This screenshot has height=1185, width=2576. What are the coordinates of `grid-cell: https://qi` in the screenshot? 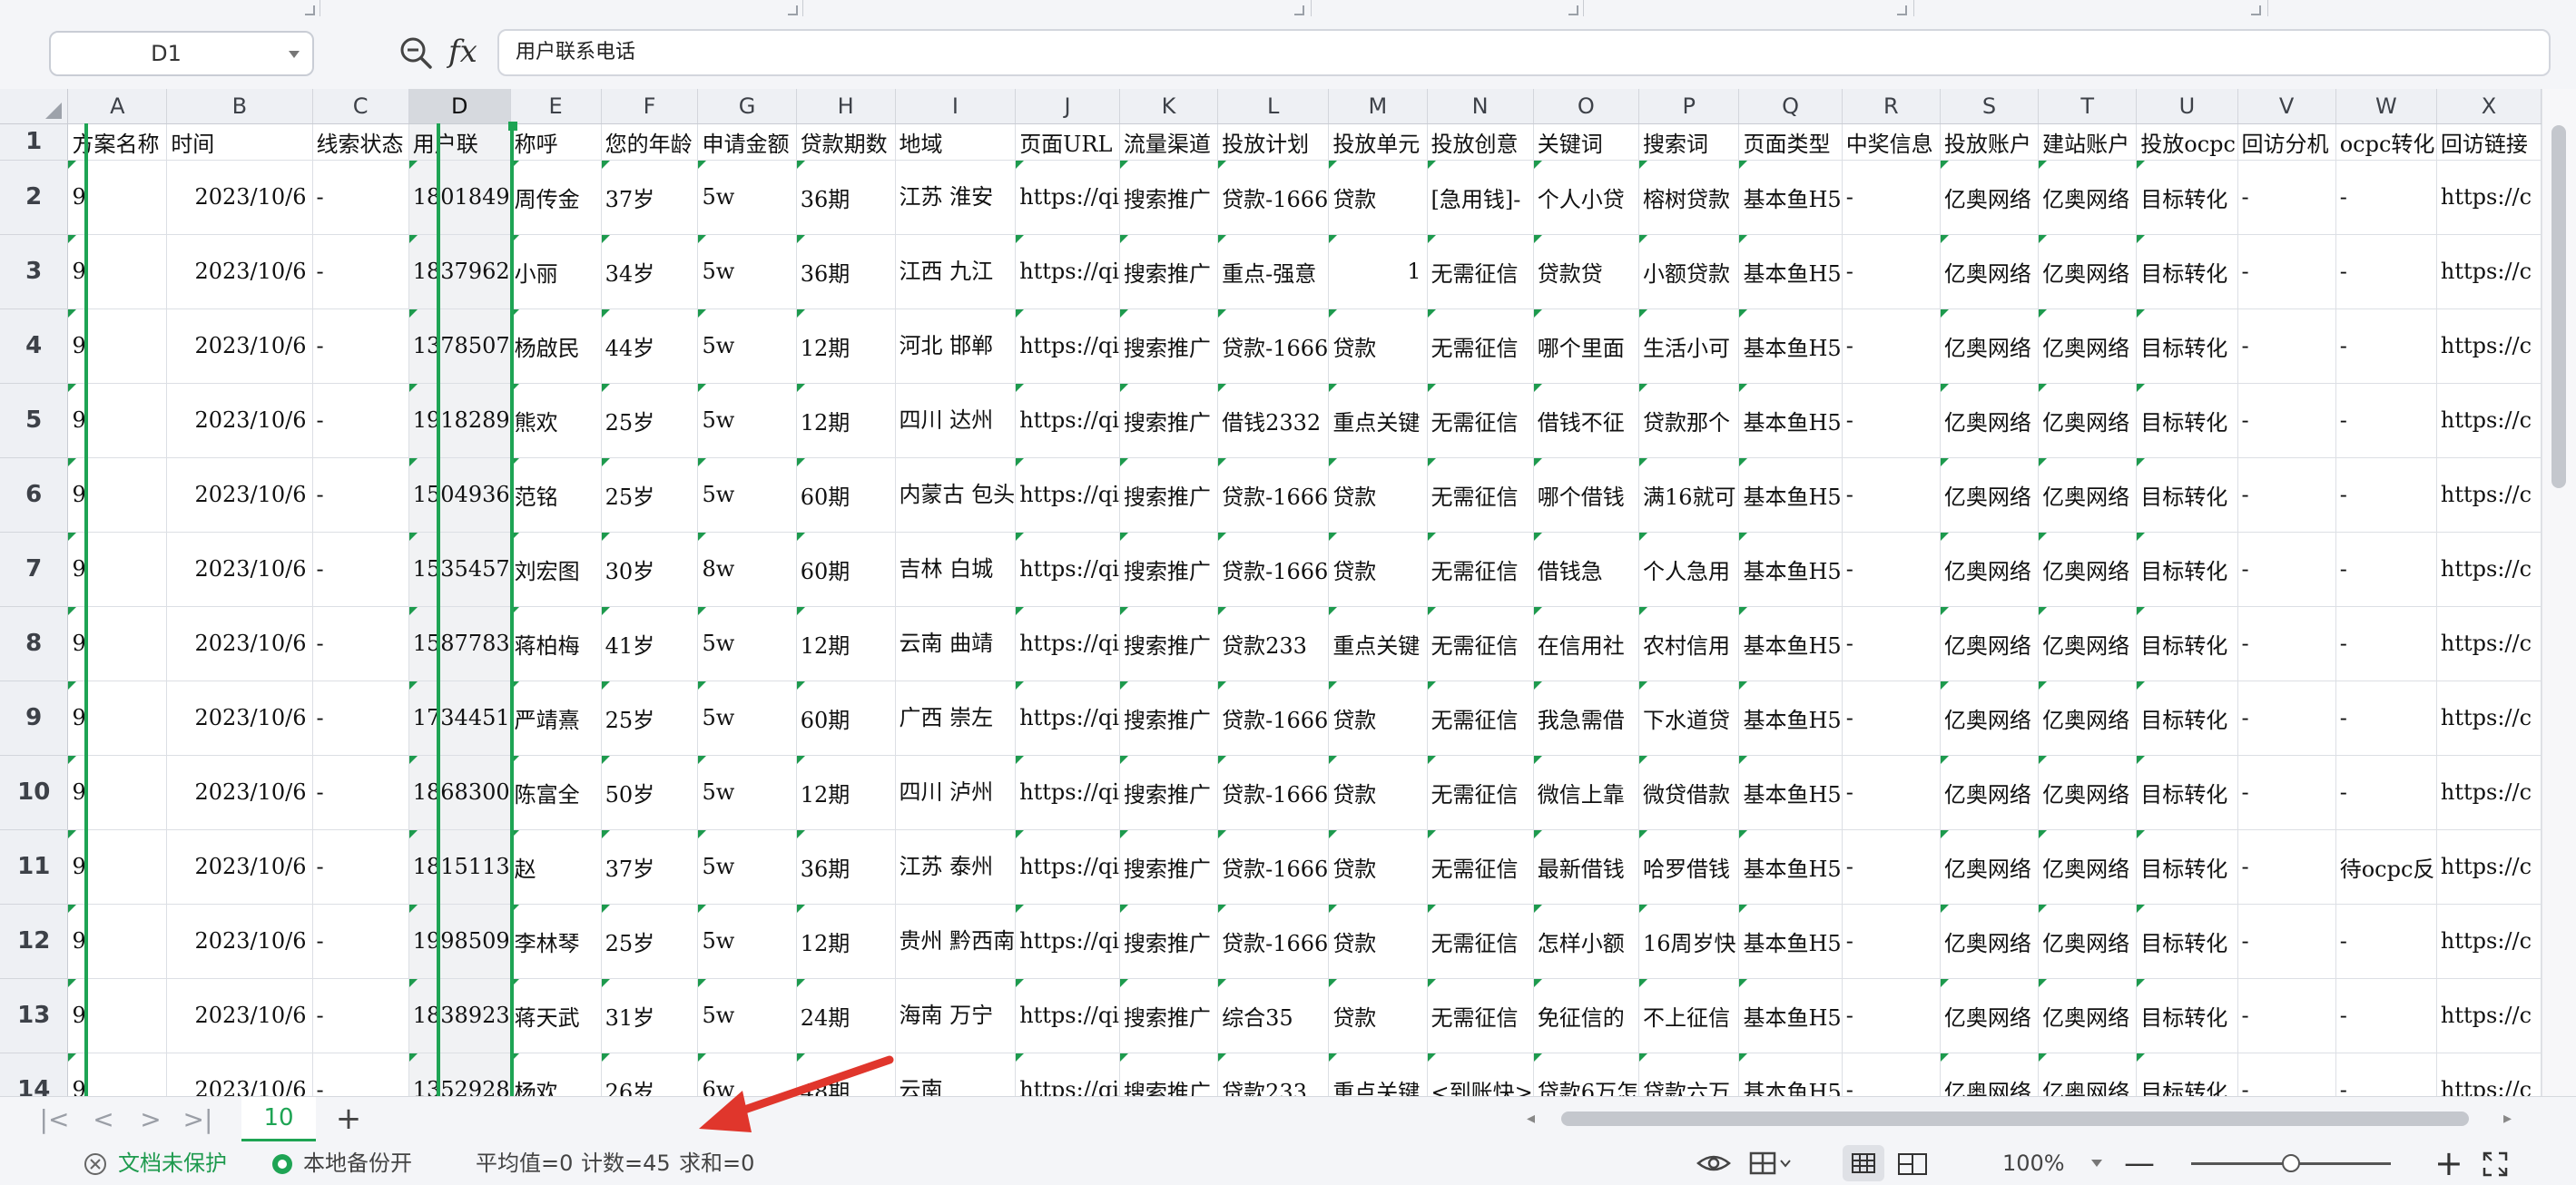 It's located at (1067, 942).